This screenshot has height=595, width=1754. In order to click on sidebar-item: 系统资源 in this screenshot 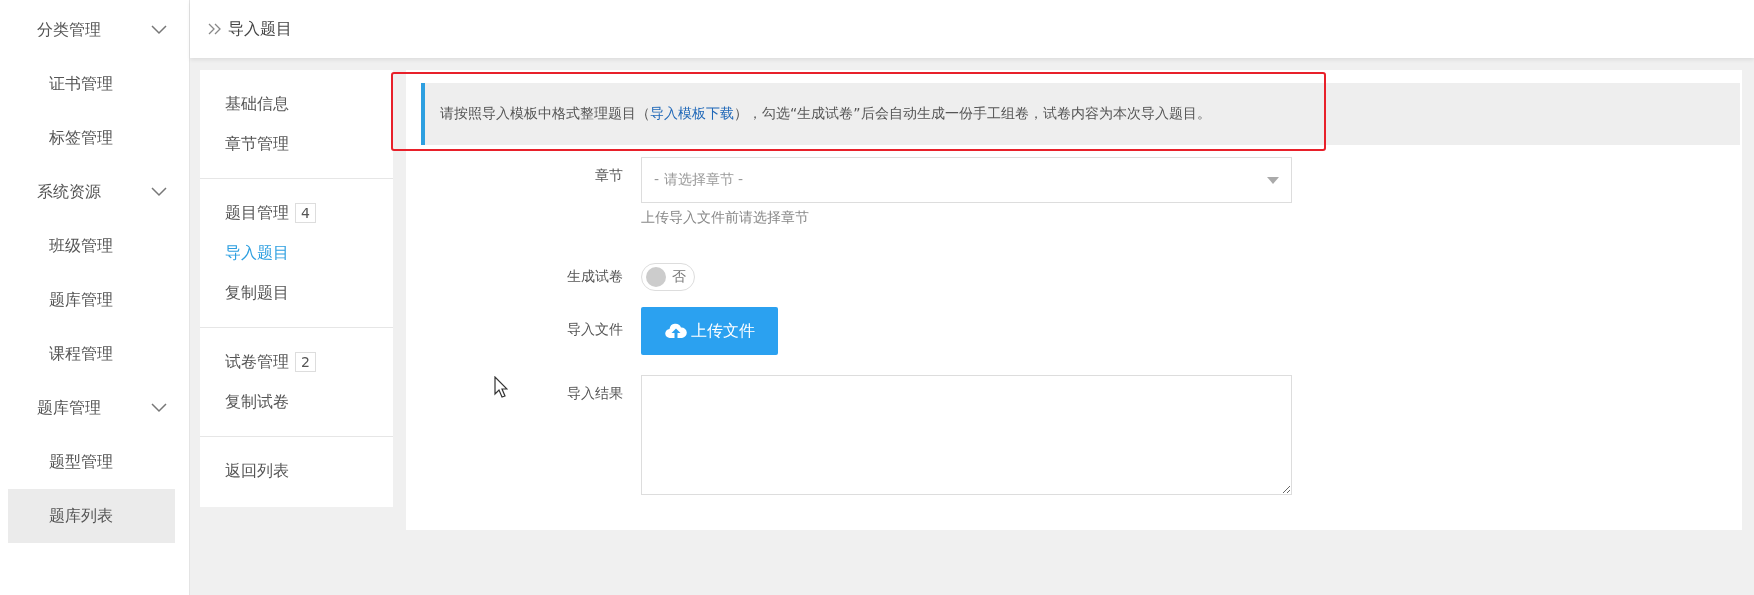, I will do `click(91, 192)`.